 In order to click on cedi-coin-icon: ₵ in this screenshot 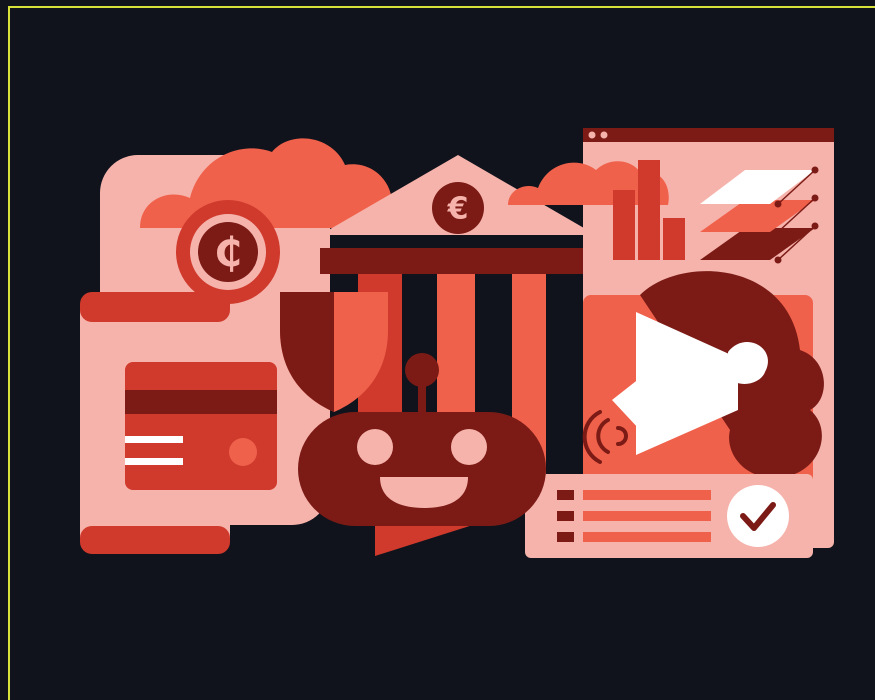, I will do `click(228, 252)`.